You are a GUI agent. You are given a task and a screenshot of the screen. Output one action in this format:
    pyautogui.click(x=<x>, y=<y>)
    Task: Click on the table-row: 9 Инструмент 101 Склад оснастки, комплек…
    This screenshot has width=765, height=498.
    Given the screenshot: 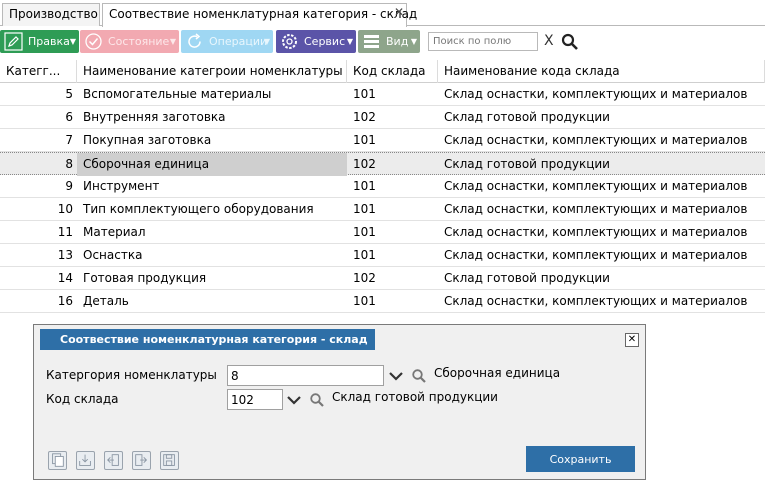 What is the action you would take?
    pyautogui.click(x=382, y=186)
    